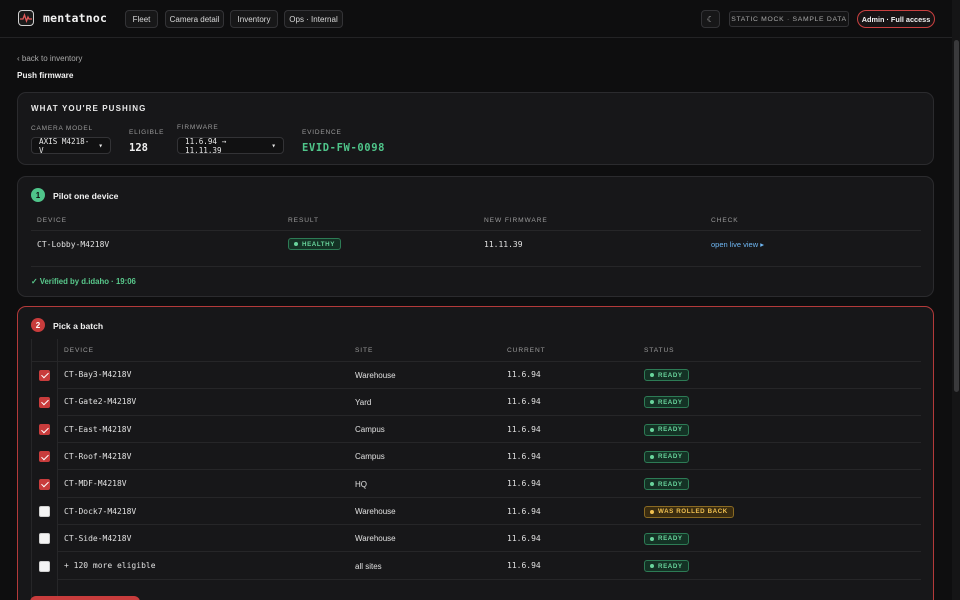  I want to click on camera-model-select: AXIS M4218-V ▾, so click(71, 146).